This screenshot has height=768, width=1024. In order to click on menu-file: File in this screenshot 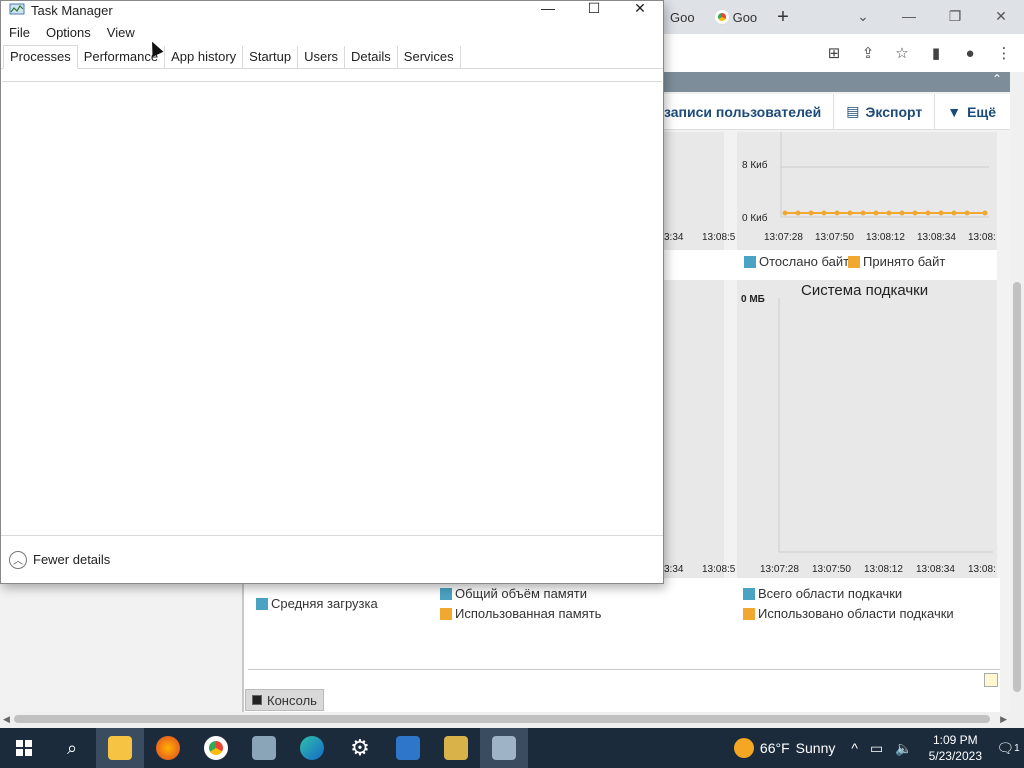, I will do `click(19, 32)`.